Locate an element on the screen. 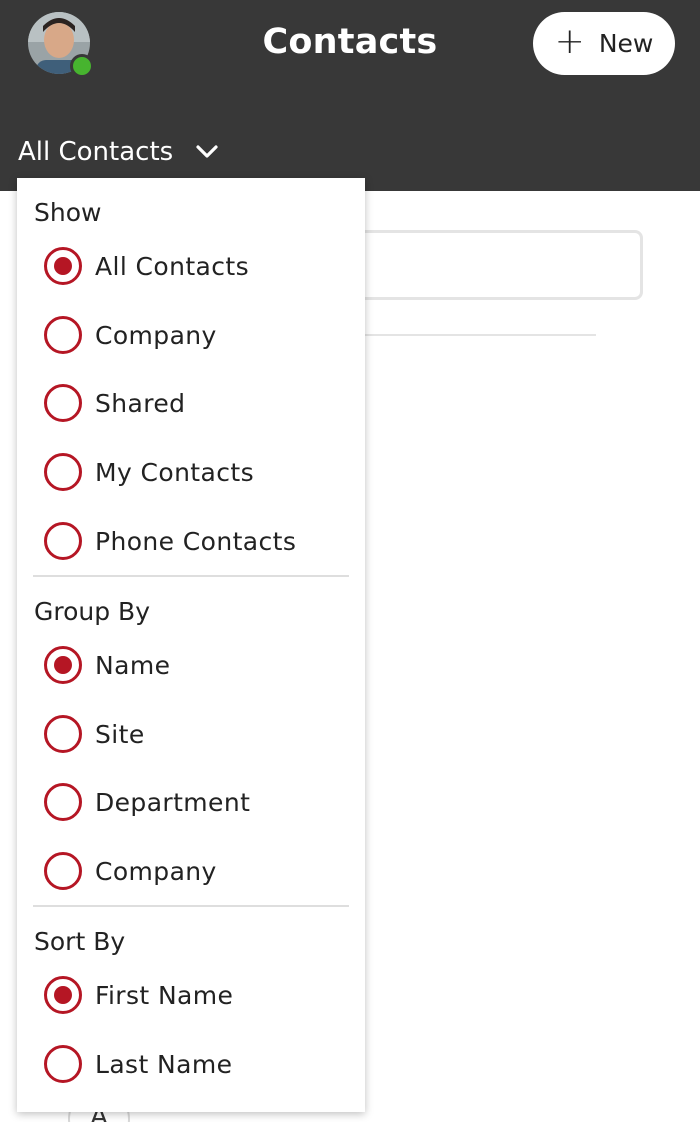 The width and height of the screenshot is (700, 1122). chevron-down-icon is located at coordinates (207, 152).